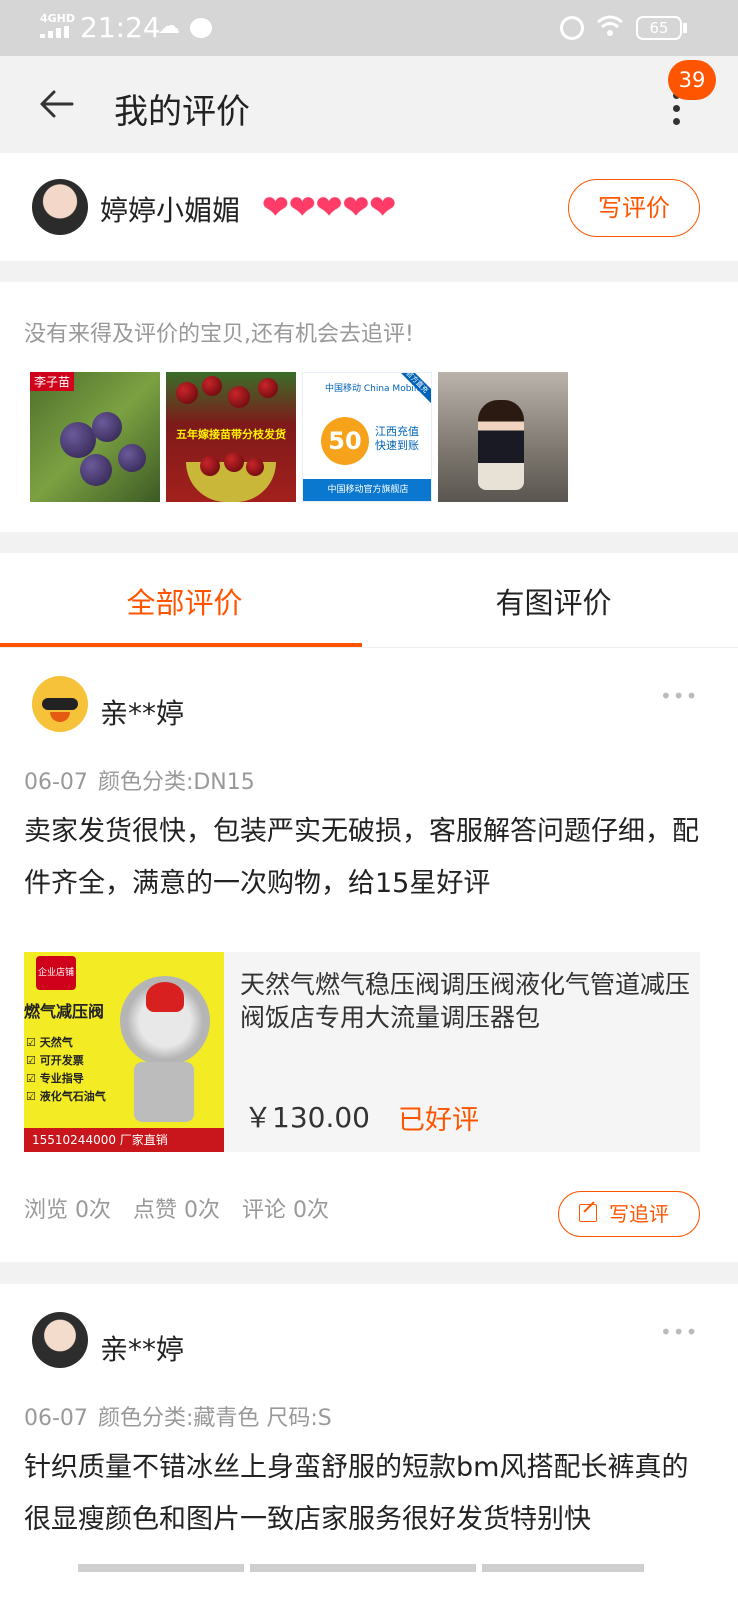 This screenshot has width=738, height=1600. What do you see at coordinates (503, 437) in the screenshot?
I see `pending-item-fashion` at bounding box center [503, 437].